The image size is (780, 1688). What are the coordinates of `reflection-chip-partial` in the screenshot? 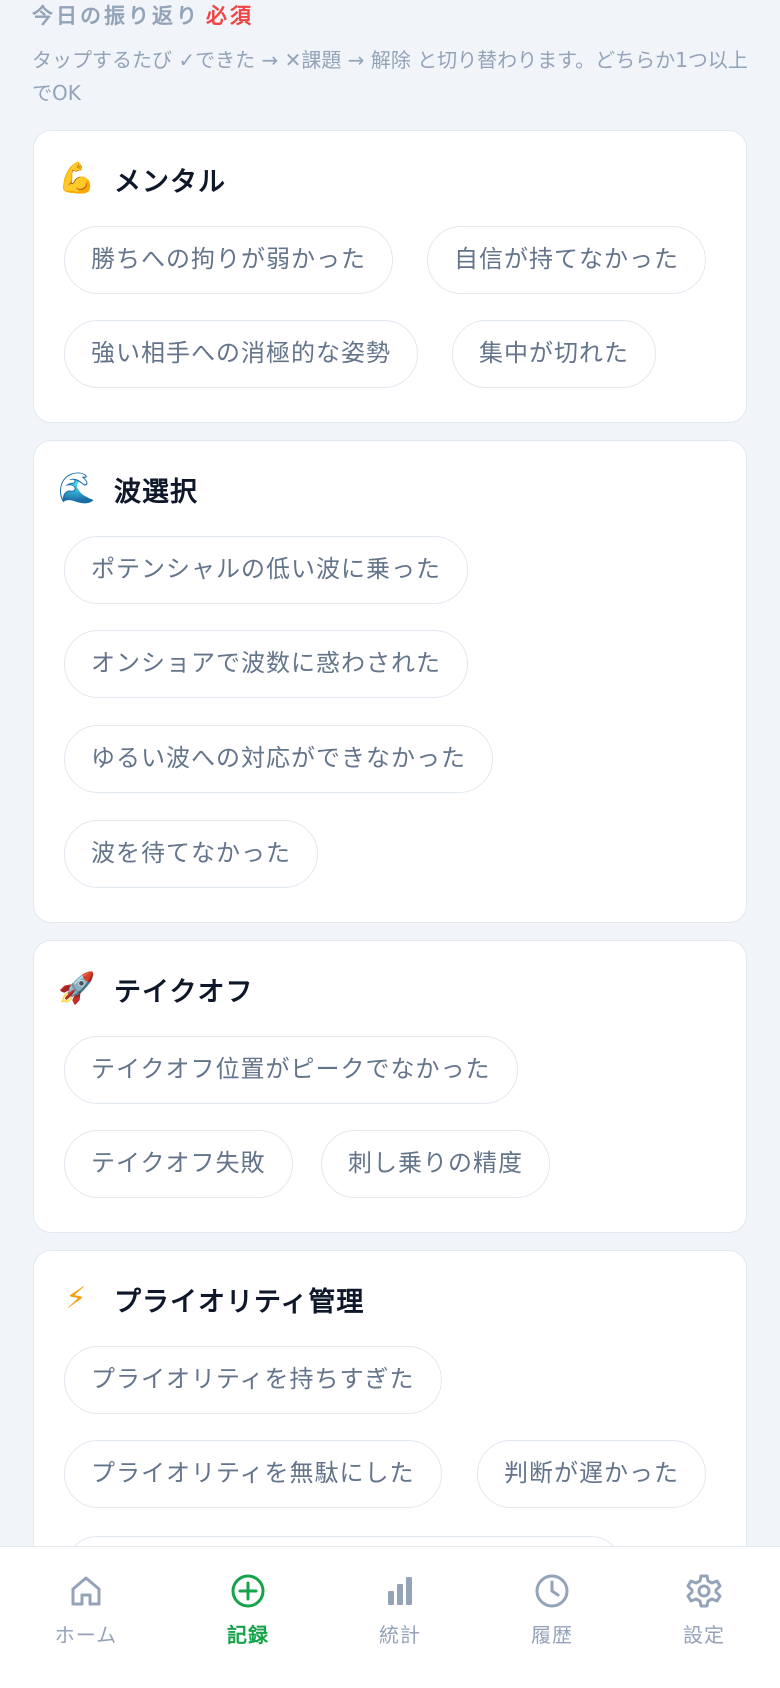 It's located at (344, 1541).